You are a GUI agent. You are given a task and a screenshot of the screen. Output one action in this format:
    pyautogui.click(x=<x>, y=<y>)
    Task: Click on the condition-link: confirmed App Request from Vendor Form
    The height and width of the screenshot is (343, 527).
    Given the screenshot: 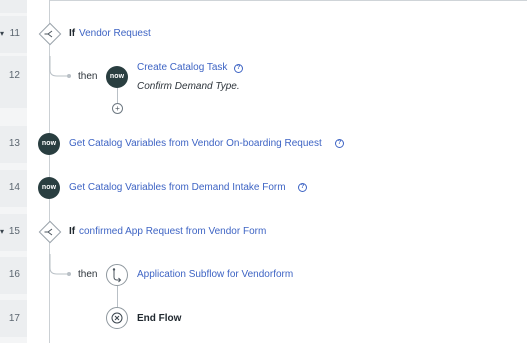 What is the action you would take?
    pyautogui.click(x=172, y=232)
    